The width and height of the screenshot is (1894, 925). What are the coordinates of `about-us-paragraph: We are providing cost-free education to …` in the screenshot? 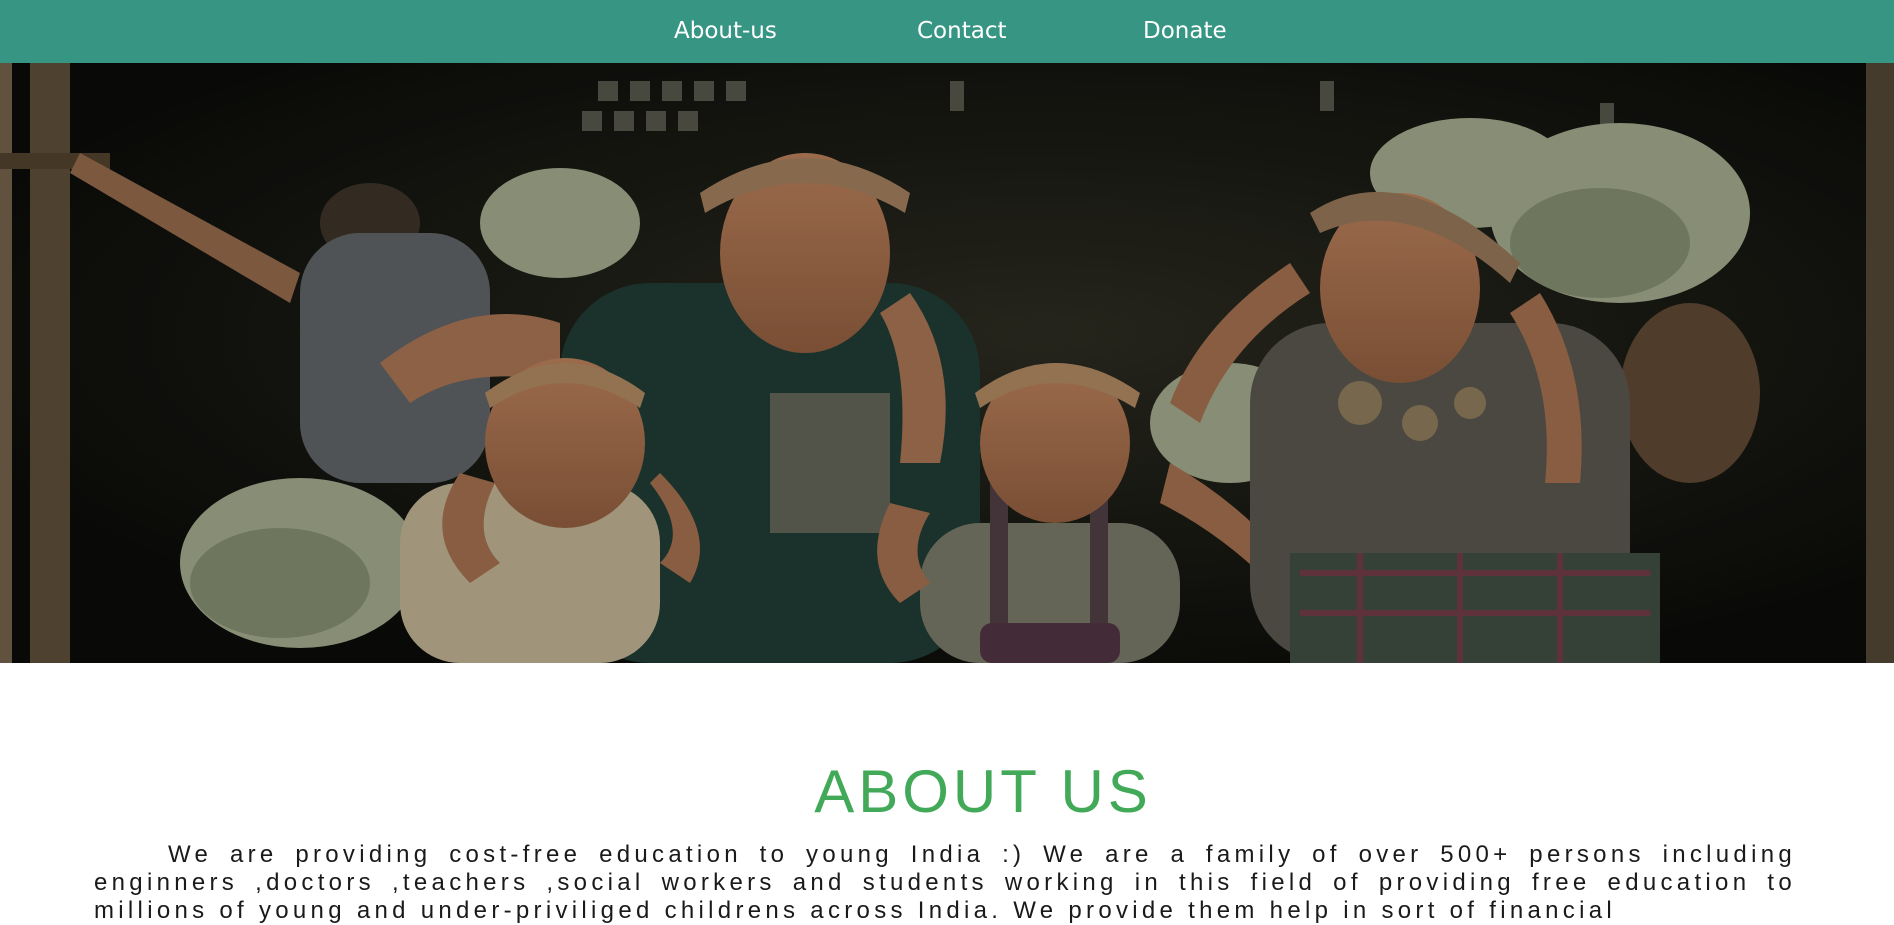 It's located at (945, 882).